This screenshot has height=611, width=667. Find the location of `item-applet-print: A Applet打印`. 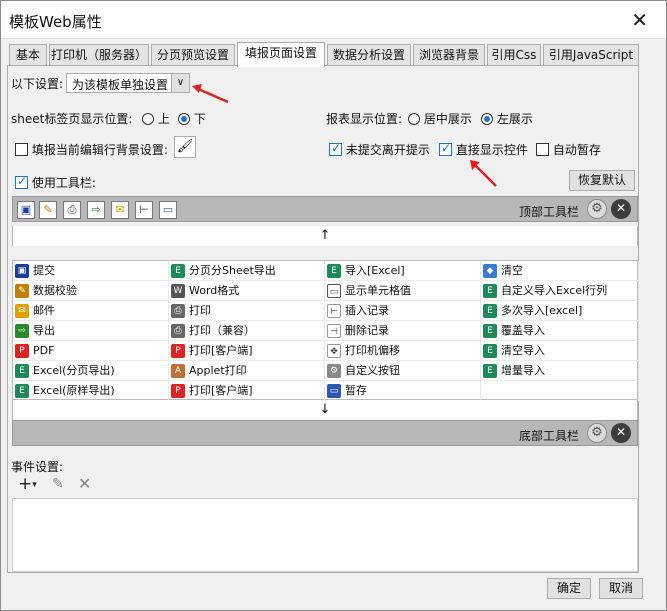

item-applet-print: A Applet打印 is located at coordinates (247, 371).